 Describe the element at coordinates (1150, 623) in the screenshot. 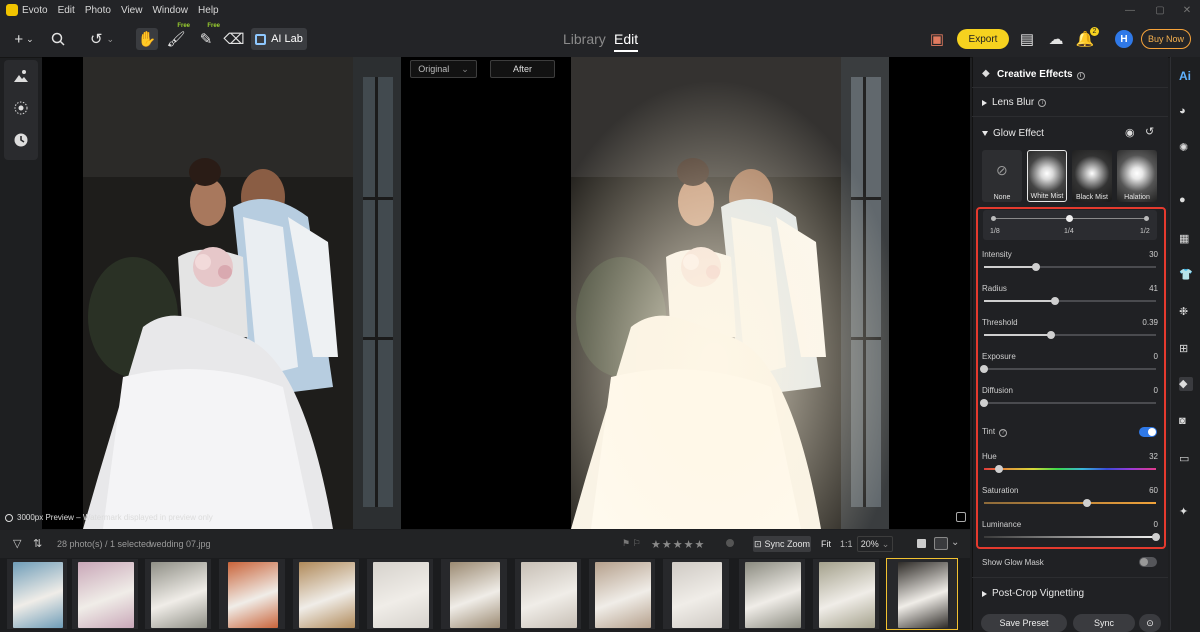

I see `sync-options-button: ⊙` at that location.